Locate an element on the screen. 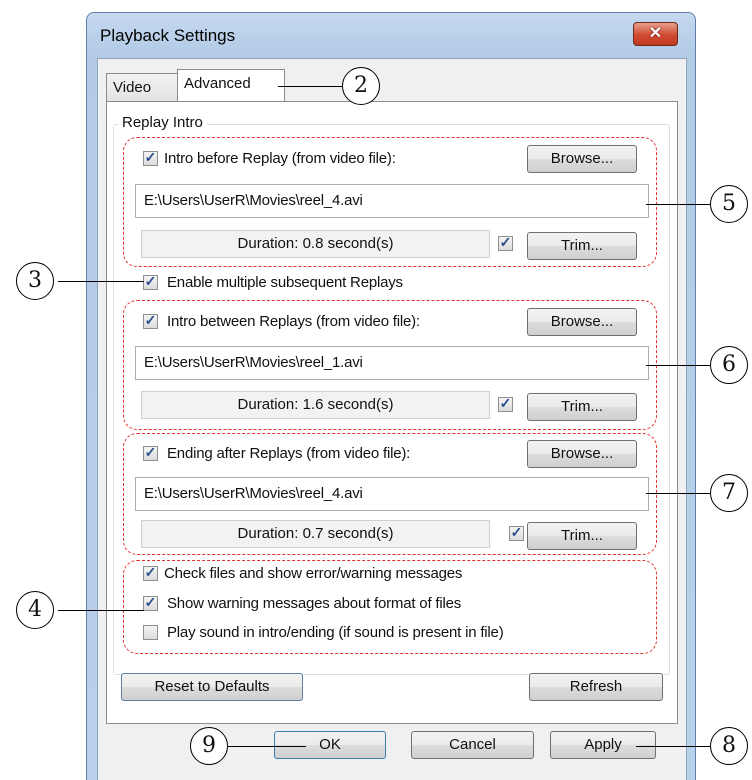 This screenshot has width=752, height=780. intro-between-label: Intro between Replays (from video file): is located at coordinates (293, 321).